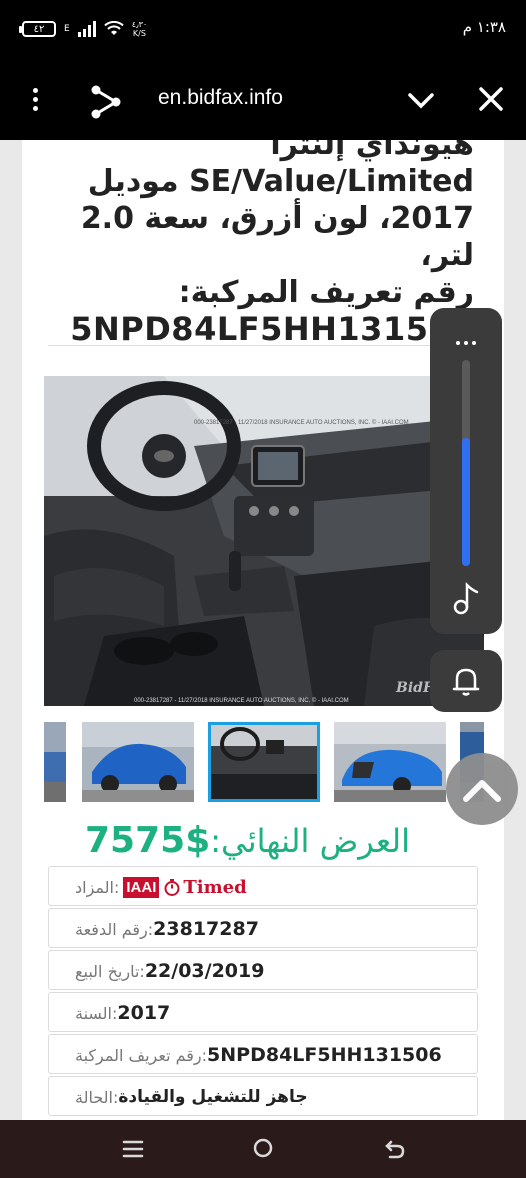 This screenshot has height=1178, width=526. What do you see at coordinates (97, 1097) in the screenshot?
I see `condition-label: الحالة:` at bounding box center [97, 1097].